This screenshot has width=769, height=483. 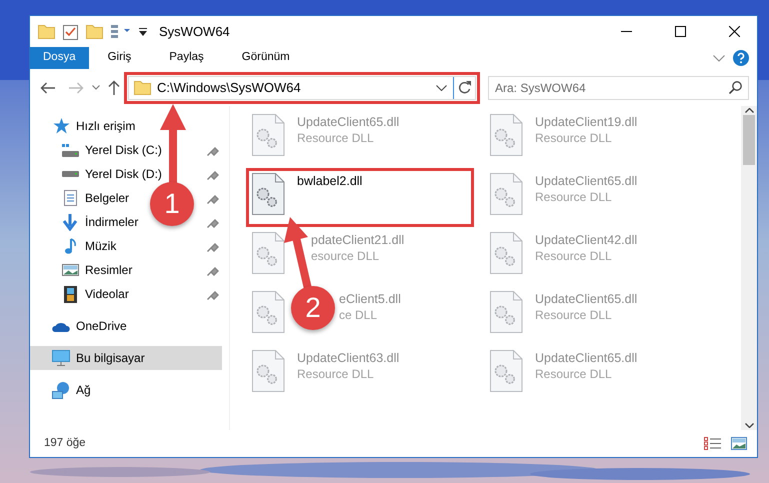 What do you see at coordinates (111, 174) in the screenshot?
I see `sidebar-item: Yerel Disk (D:)` at bounding box center [111, 174].